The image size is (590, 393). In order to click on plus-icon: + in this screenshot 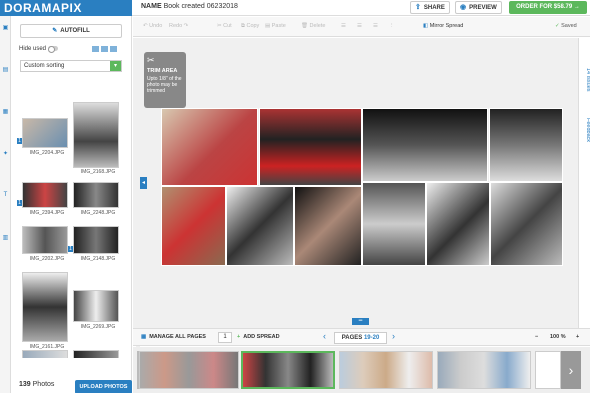, I will do `click(239, 337)`.